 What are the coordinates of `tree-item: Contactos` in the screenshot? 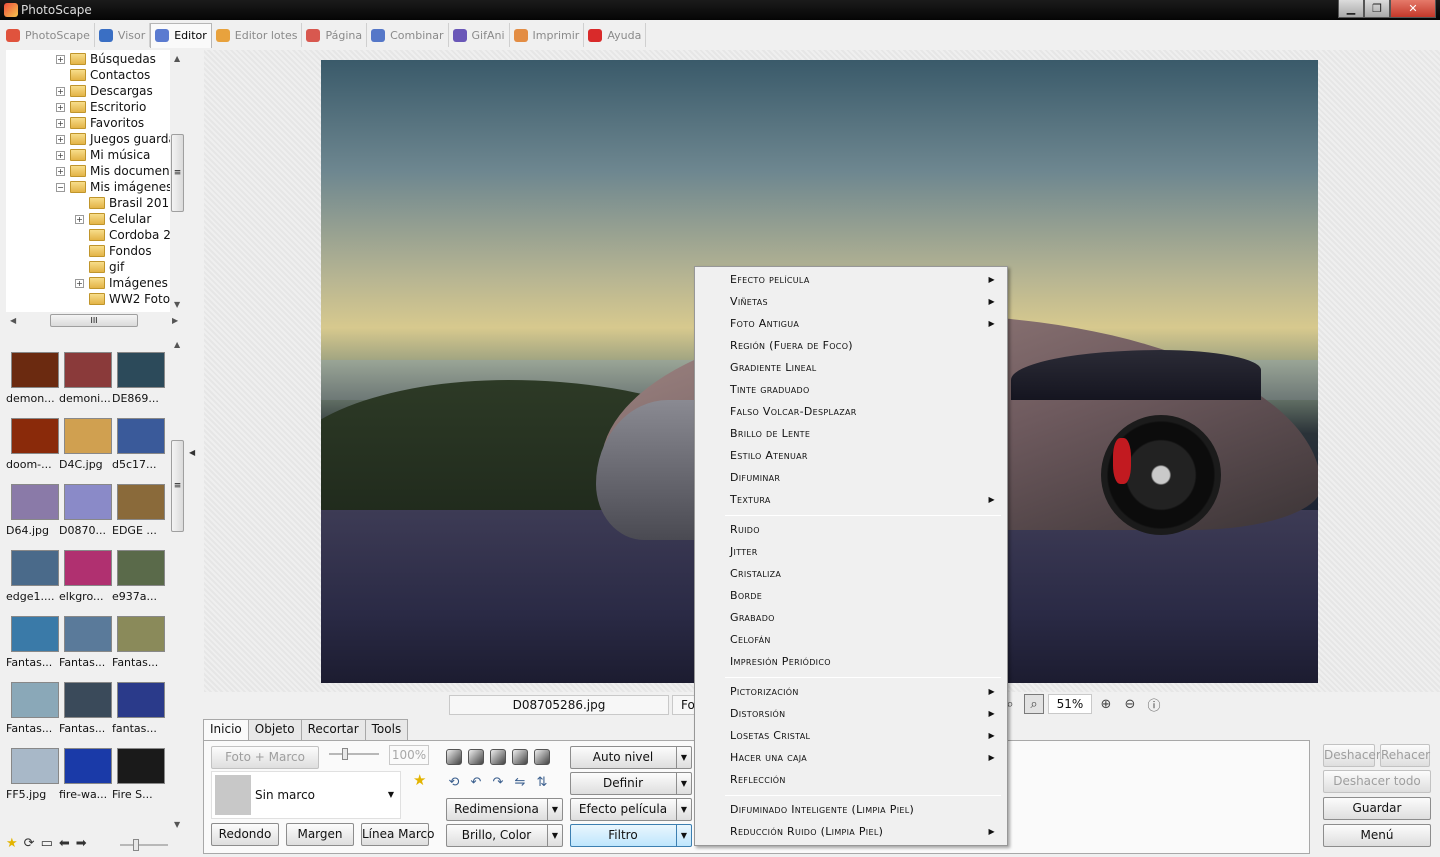 It's located at (88, 75).